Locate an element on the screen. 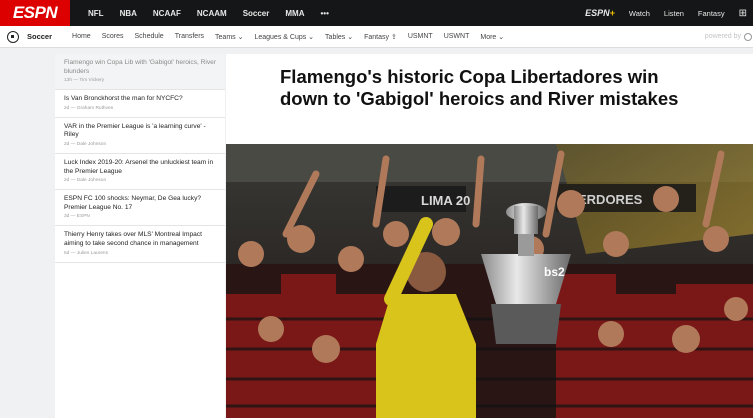 The image size is (753, 418). nav-nba: NBA is located at coordinates (128, 13).